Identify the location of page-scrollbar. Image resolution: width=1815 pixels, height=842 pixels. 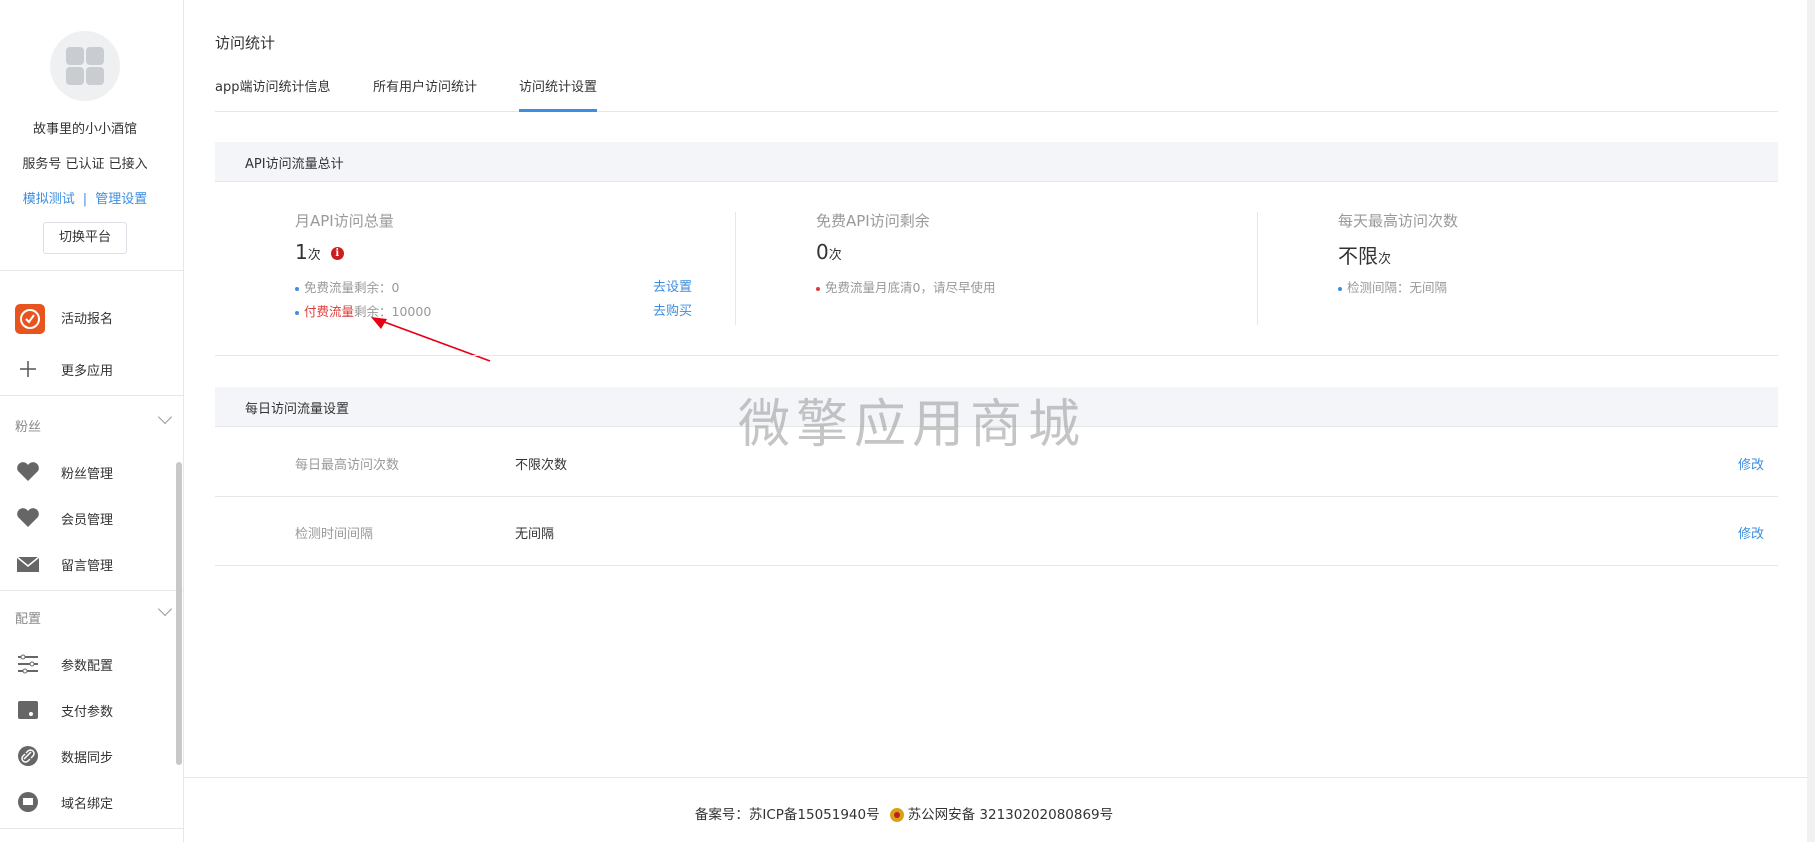
(1811, 421).